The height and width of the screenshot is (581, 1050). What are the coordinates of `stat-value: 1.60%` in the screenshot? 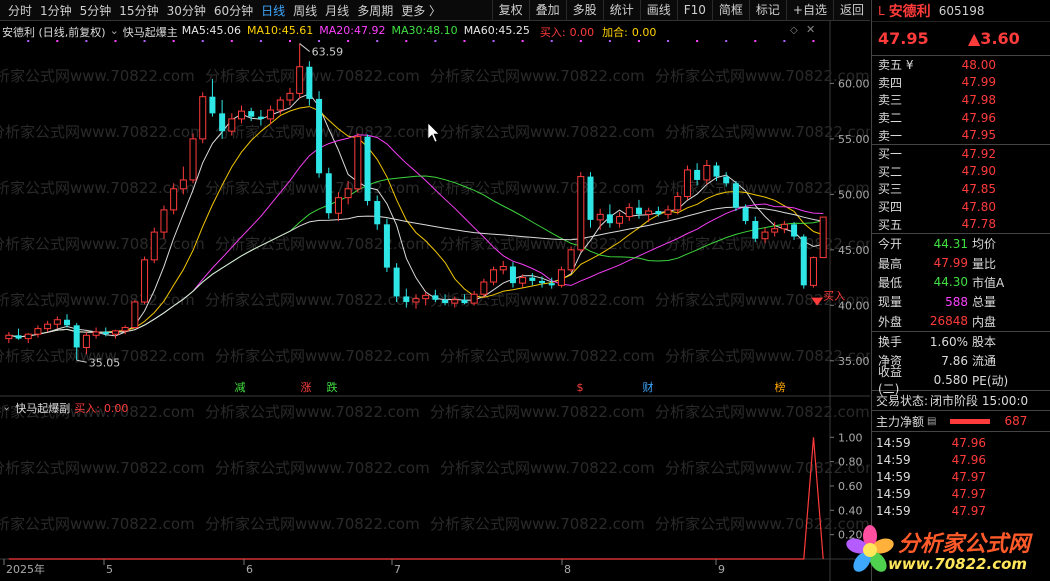 It's located at (948, 341).